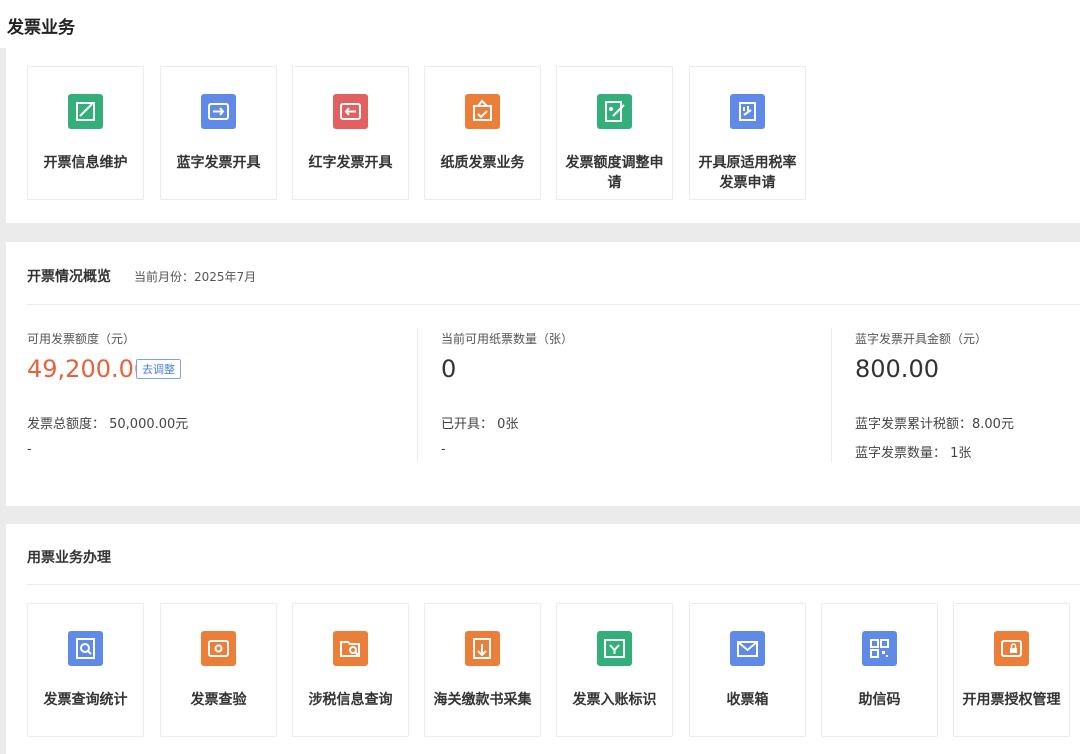  I want to click on tile-paper-invoice: 纸质发票业务, so click(482, 133).